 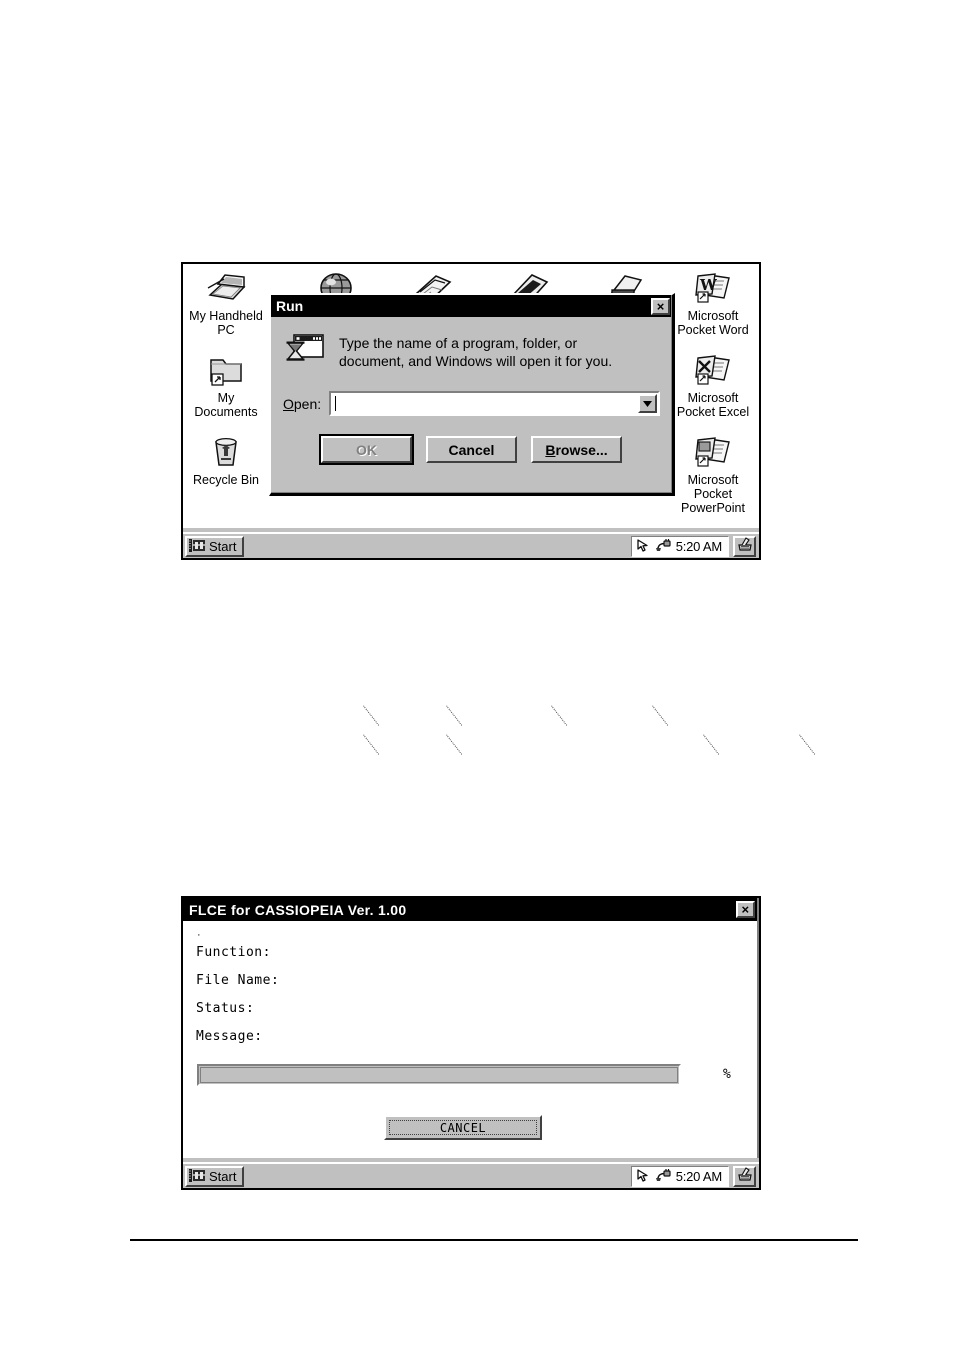 What do you see at coordinates (550, 449) in the screenshot?
I see `browse-label-mnemonic: B` at bounding box center [550, 449].